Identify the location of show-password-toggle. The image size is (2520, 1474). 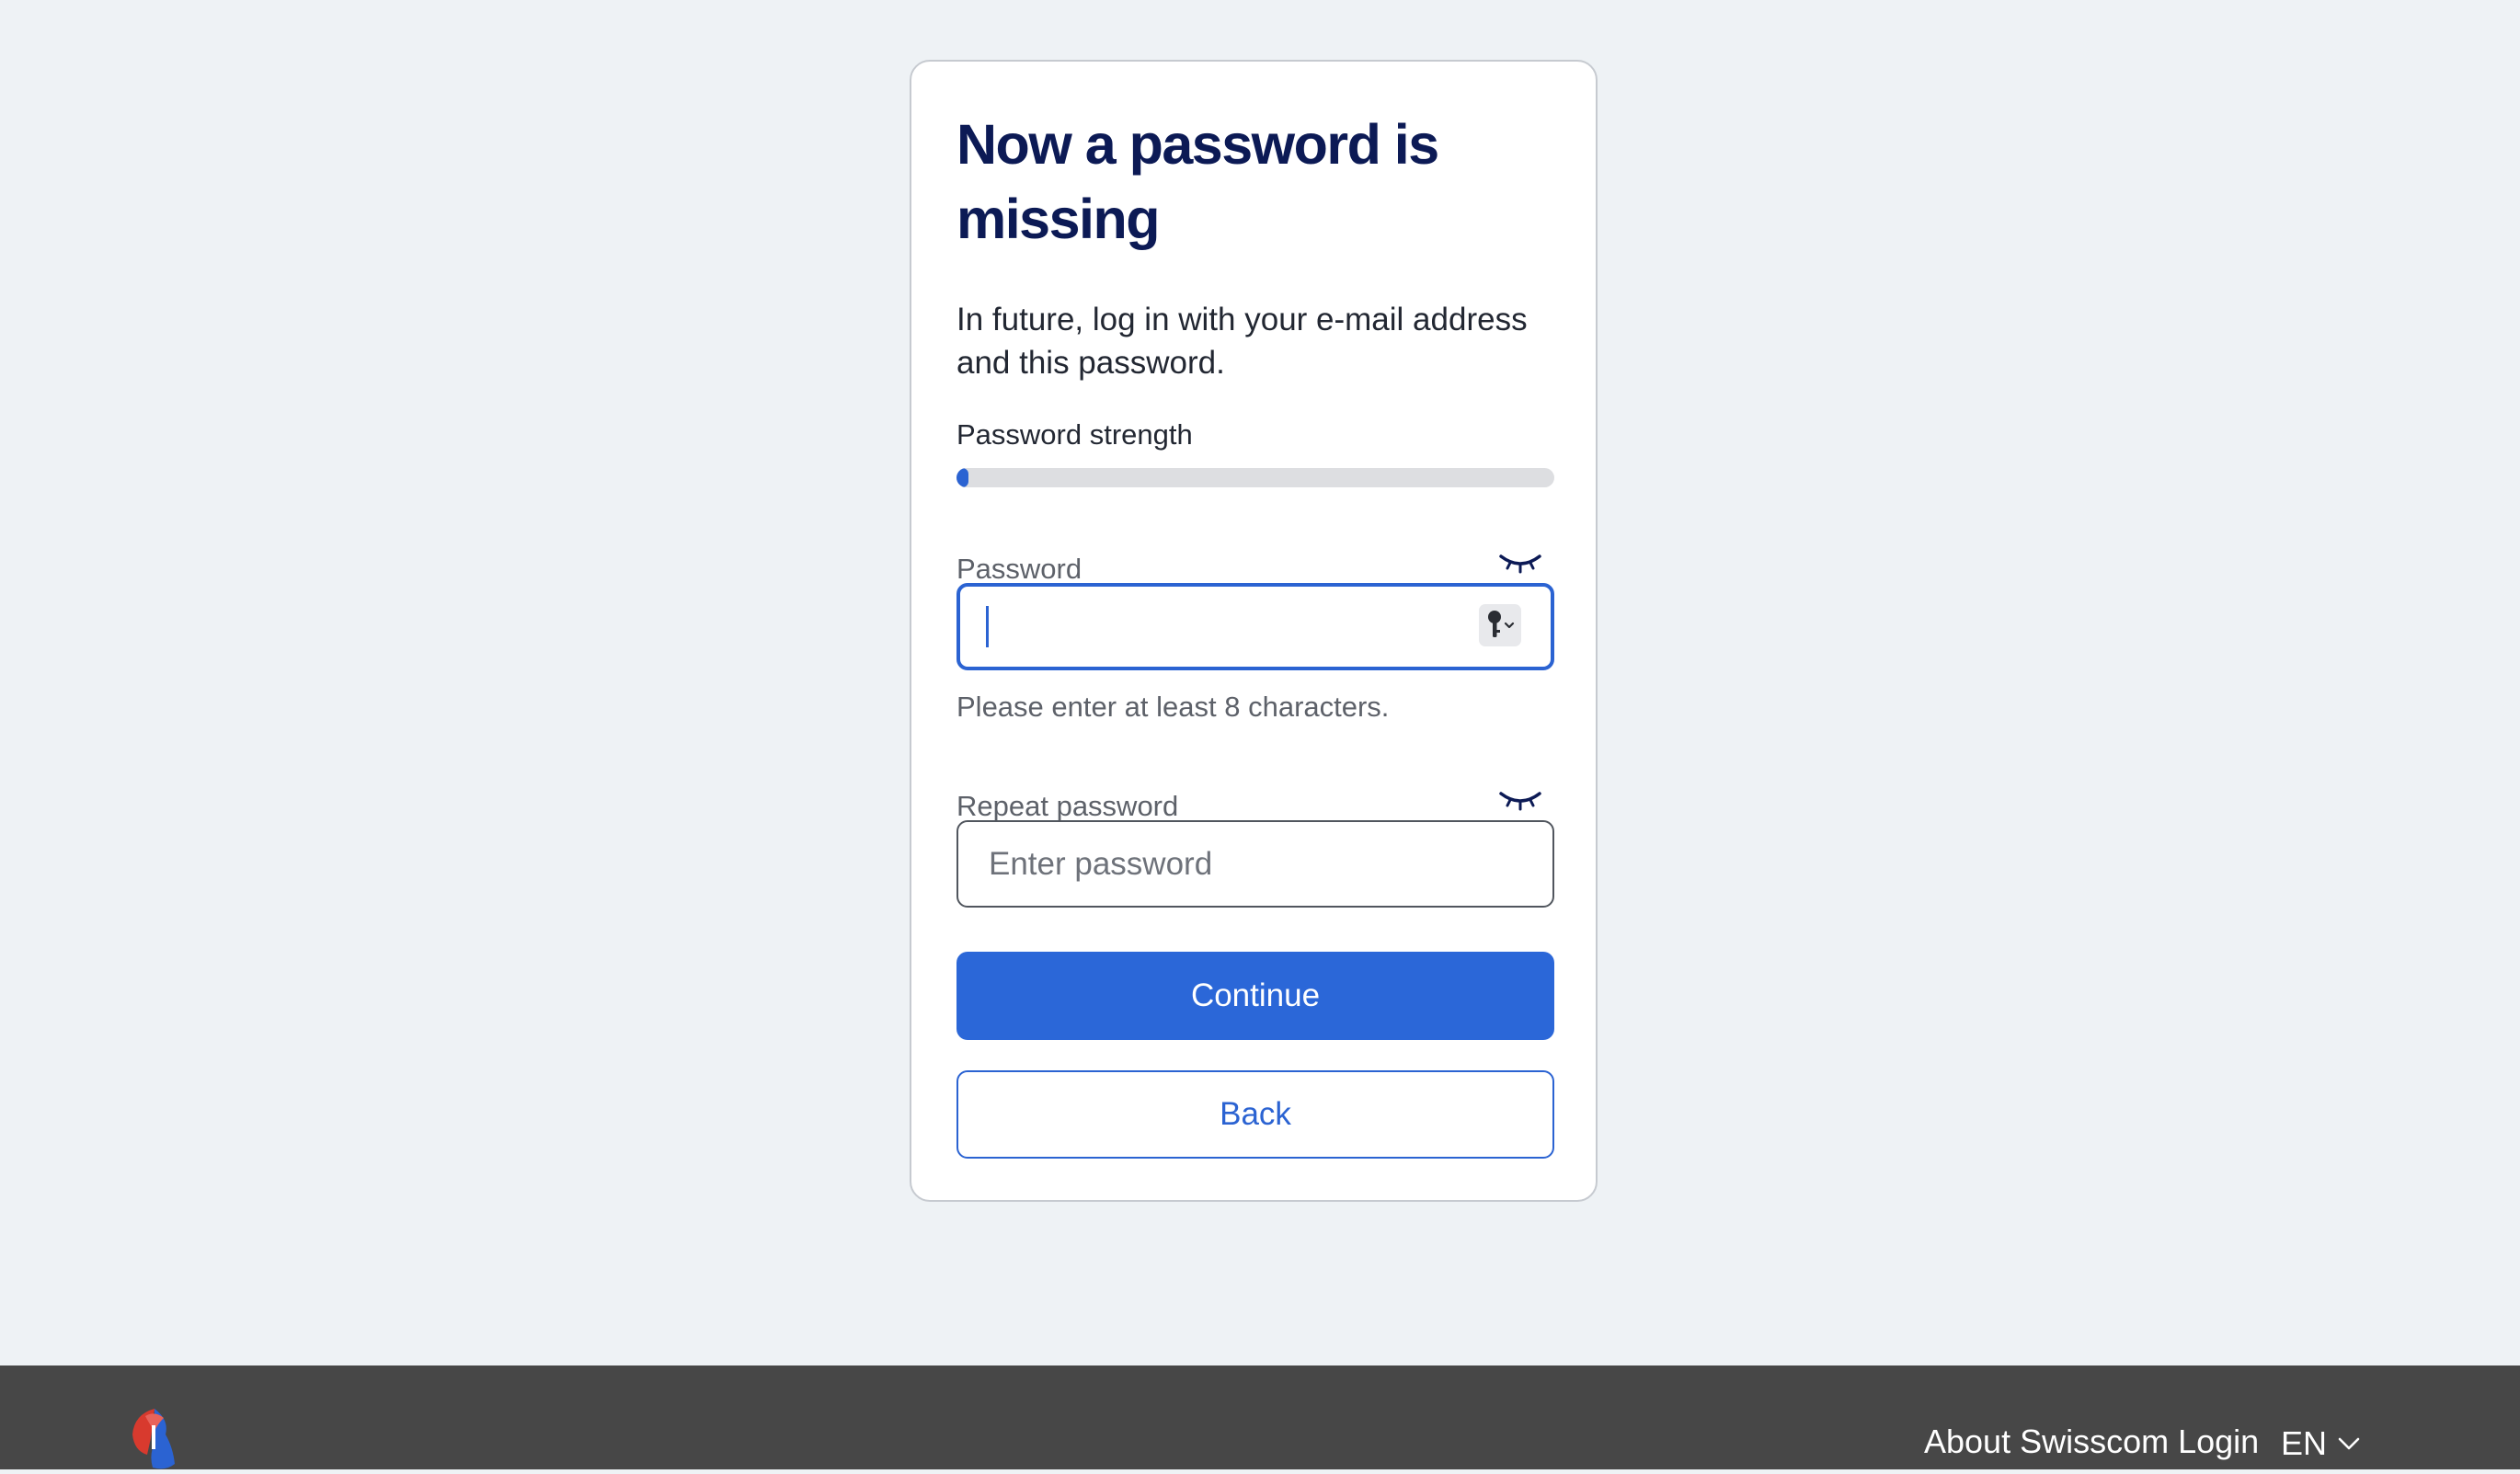
(1520, 563).